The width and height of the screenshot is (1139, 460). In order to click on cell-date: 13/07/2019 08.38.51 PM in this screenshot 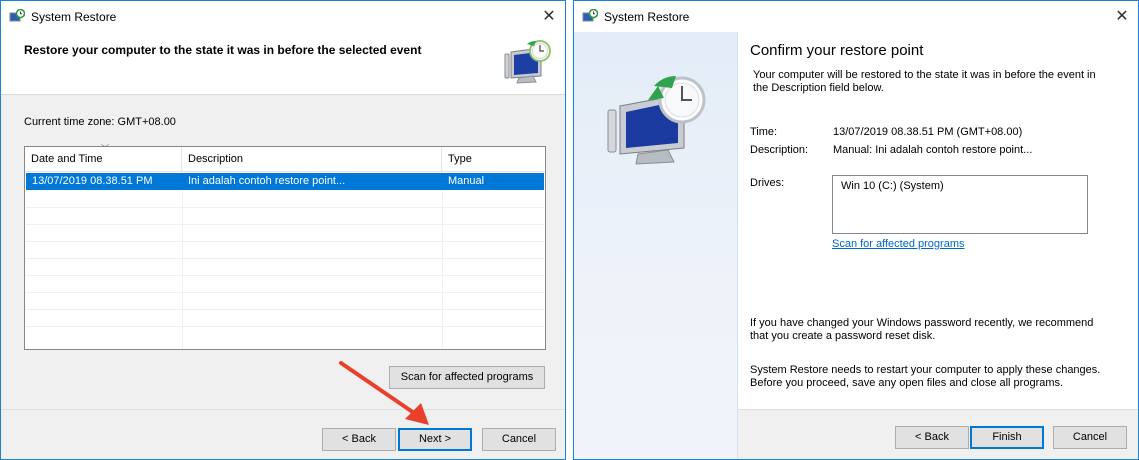, I will do `click(92, 181)`.